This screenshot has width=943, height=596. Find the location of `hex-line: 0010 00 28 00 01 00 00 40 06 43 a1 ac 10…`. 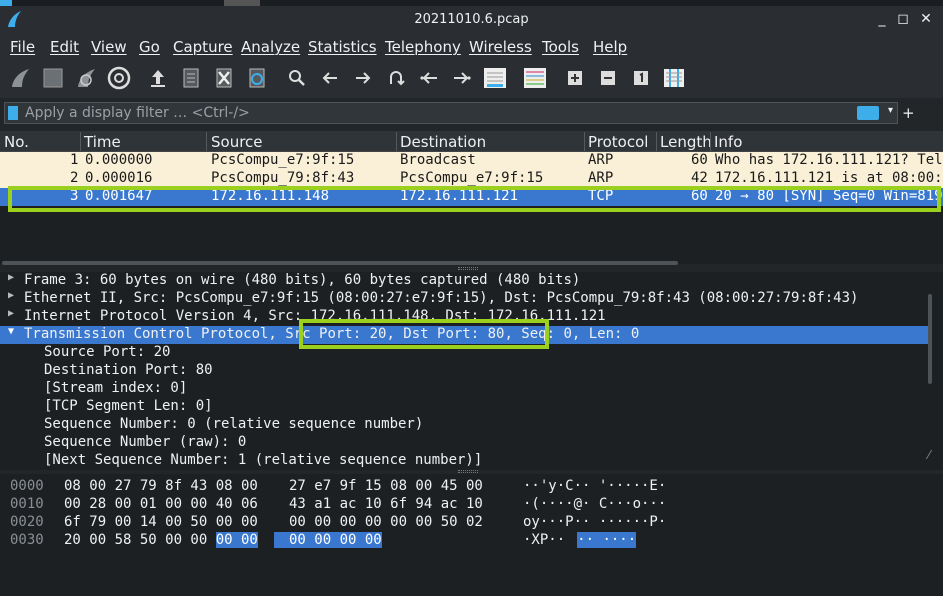

hex-line: 0010 00 28 00 01 00 00 40 06 43 a1 ac 10… is located at coordinates (338, 504).